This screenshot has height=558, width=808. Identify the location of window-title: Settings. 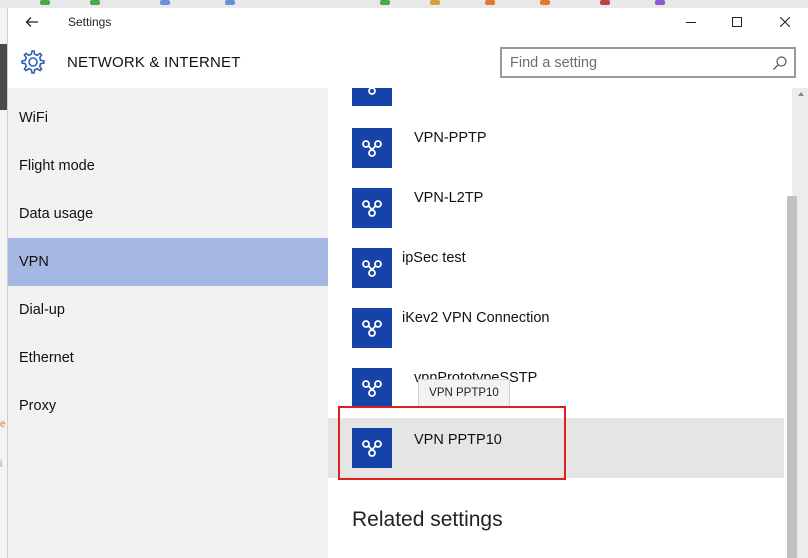
(90, 22).